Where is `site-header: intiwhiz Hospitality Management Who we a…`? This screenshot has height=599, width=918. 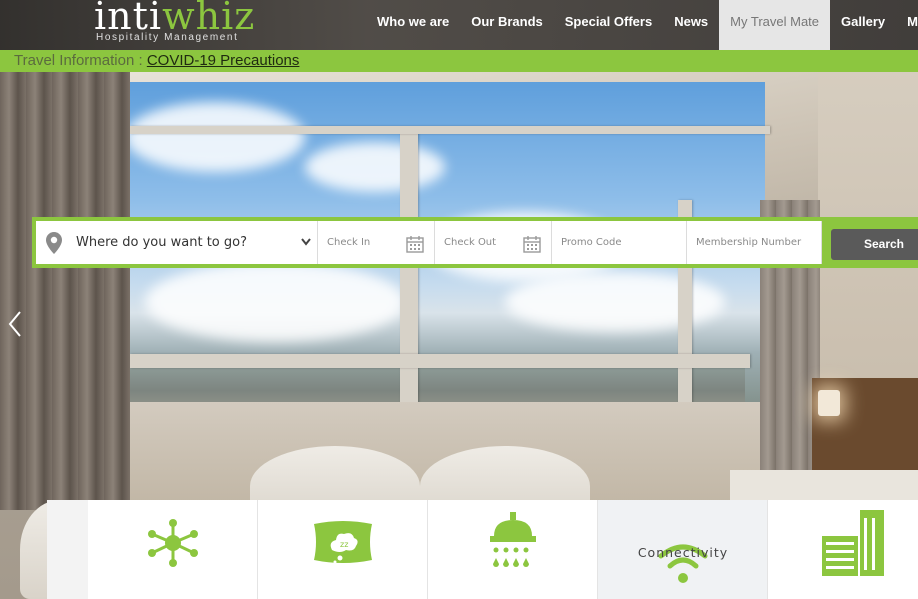
site-header: intiwhiz Hospitality Management Who we a… is located at coordinates (459, 25).